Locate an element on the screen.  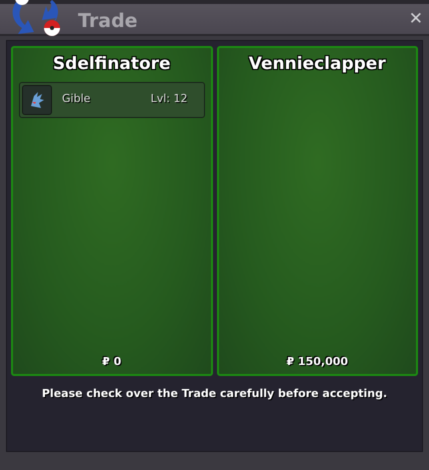
money-amount: ₽ 0 is located at coordinates (111, 362).